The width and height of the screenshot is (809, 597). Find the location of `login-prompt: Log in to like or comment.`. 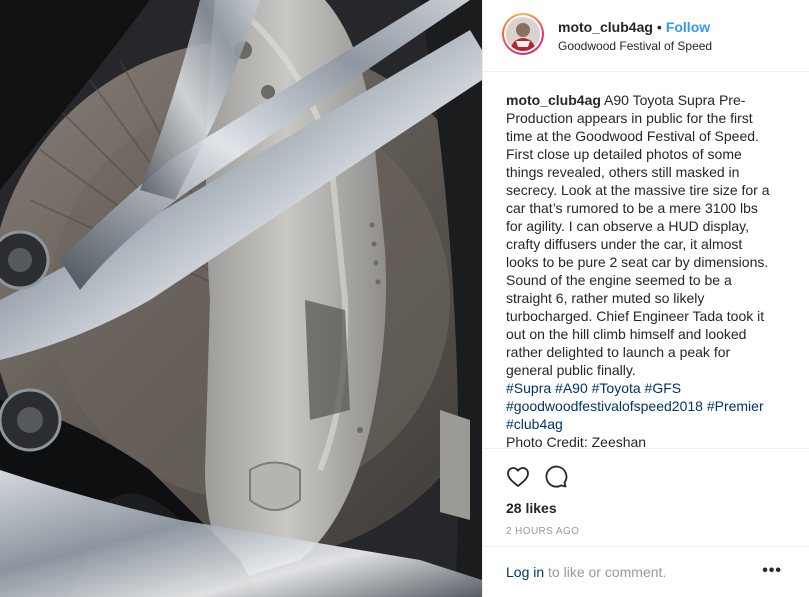

login-prompt: Log in to like or comment. is located at coordinates (586, 572).